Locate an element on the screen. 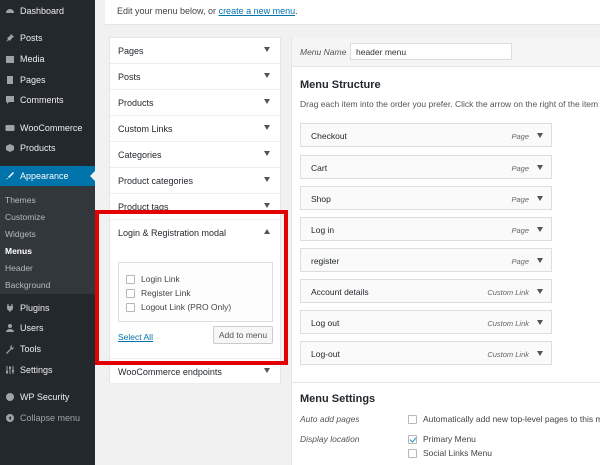 The height and width of the screenshot is (465, 600). sidebar-item-label: Dashboard is located at coordinates (42, 11).